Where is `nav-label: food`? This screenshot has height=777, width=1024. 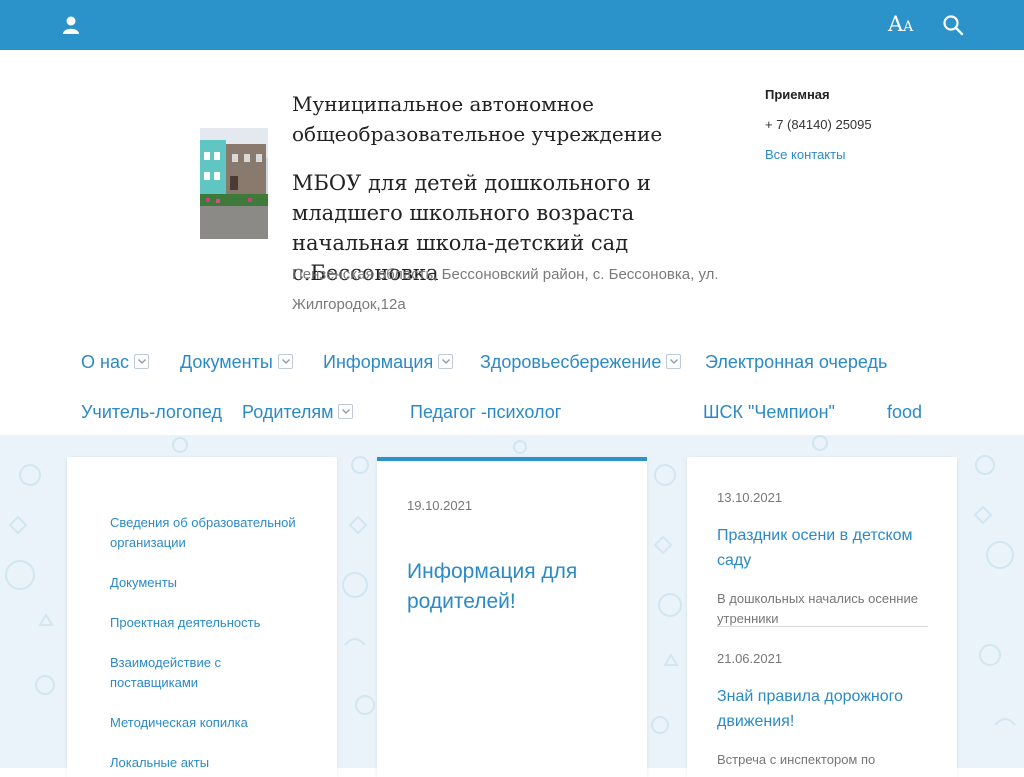 nav-label: food is located at coordinates (905, 412).